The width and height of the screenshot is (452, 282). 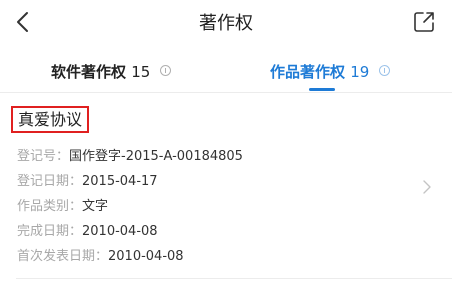 I want to click on tab-count: 19, so click(x=360, y=72).